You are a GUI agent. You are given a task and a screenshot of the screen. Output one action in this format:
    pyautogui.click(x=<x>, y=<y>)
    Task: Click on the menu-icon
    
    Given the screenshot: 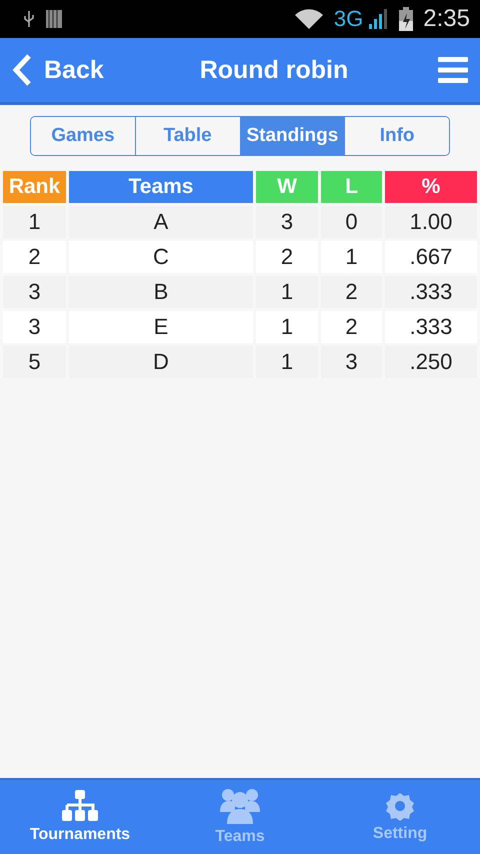 What is the action you would take?
    pyautogui.click(x=453, y=70)
    